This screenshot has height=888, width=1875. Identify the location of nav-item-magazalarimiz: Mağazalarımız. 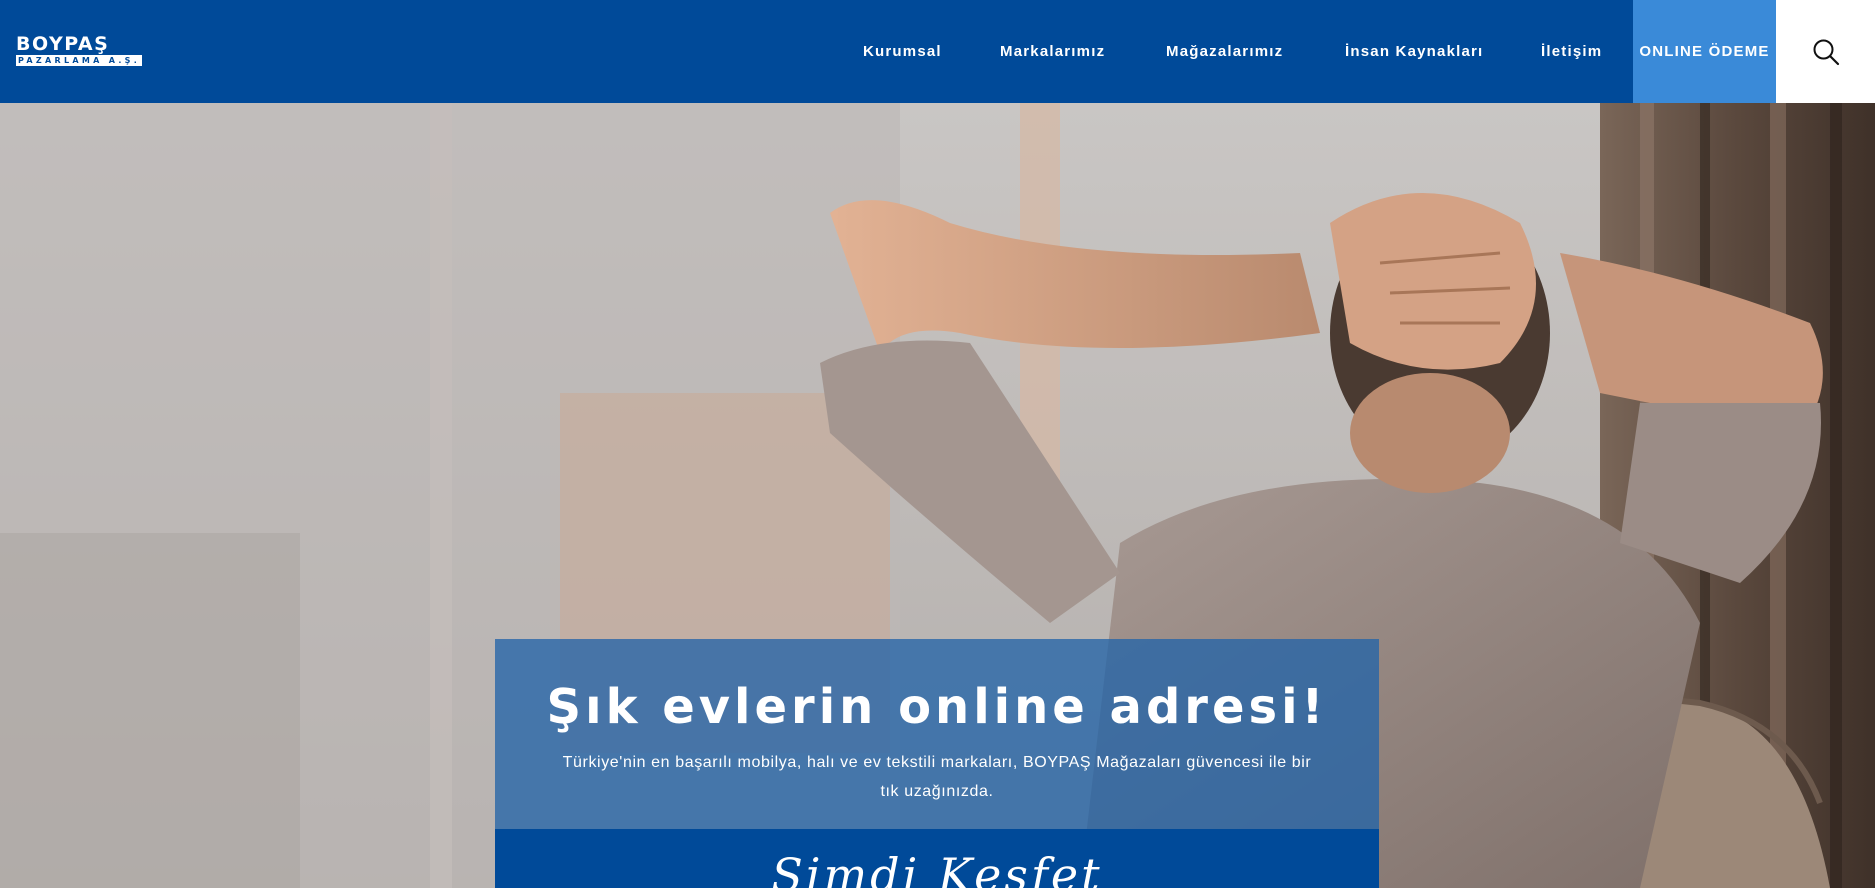
(1224, 51).